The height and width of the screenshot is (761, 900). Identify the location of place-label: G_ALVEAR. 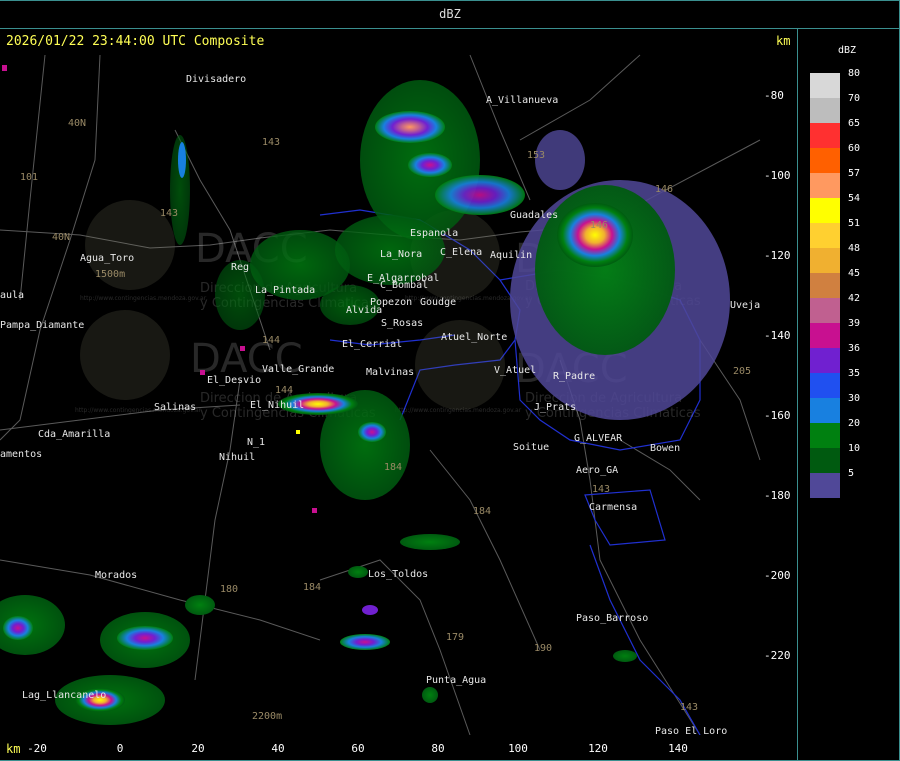
(598, 438).